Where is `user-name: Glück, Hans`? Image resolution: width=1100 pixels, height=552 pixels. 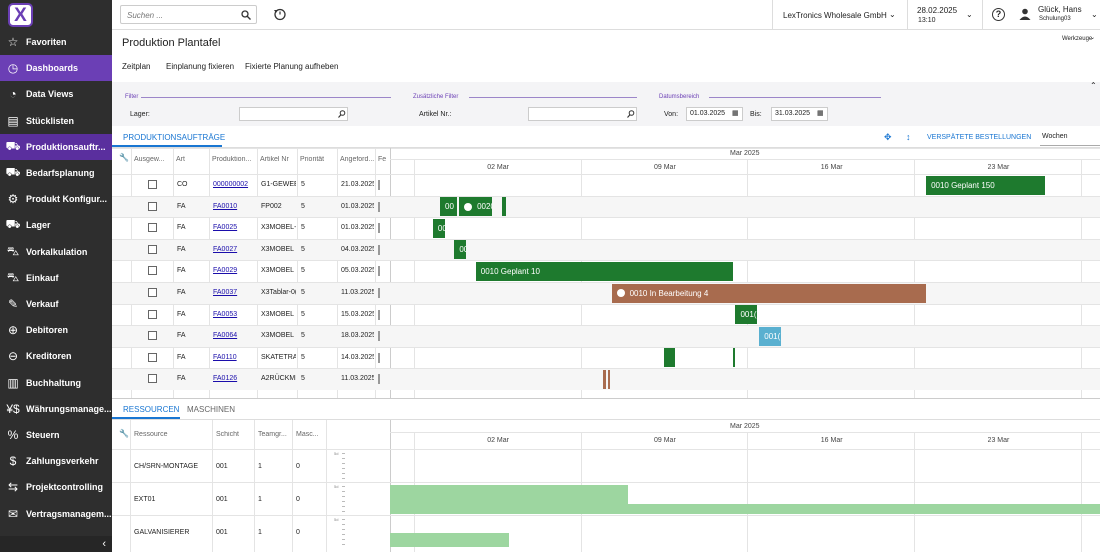
user-name: Glück, Hans is located at coordinates (1060, 9).